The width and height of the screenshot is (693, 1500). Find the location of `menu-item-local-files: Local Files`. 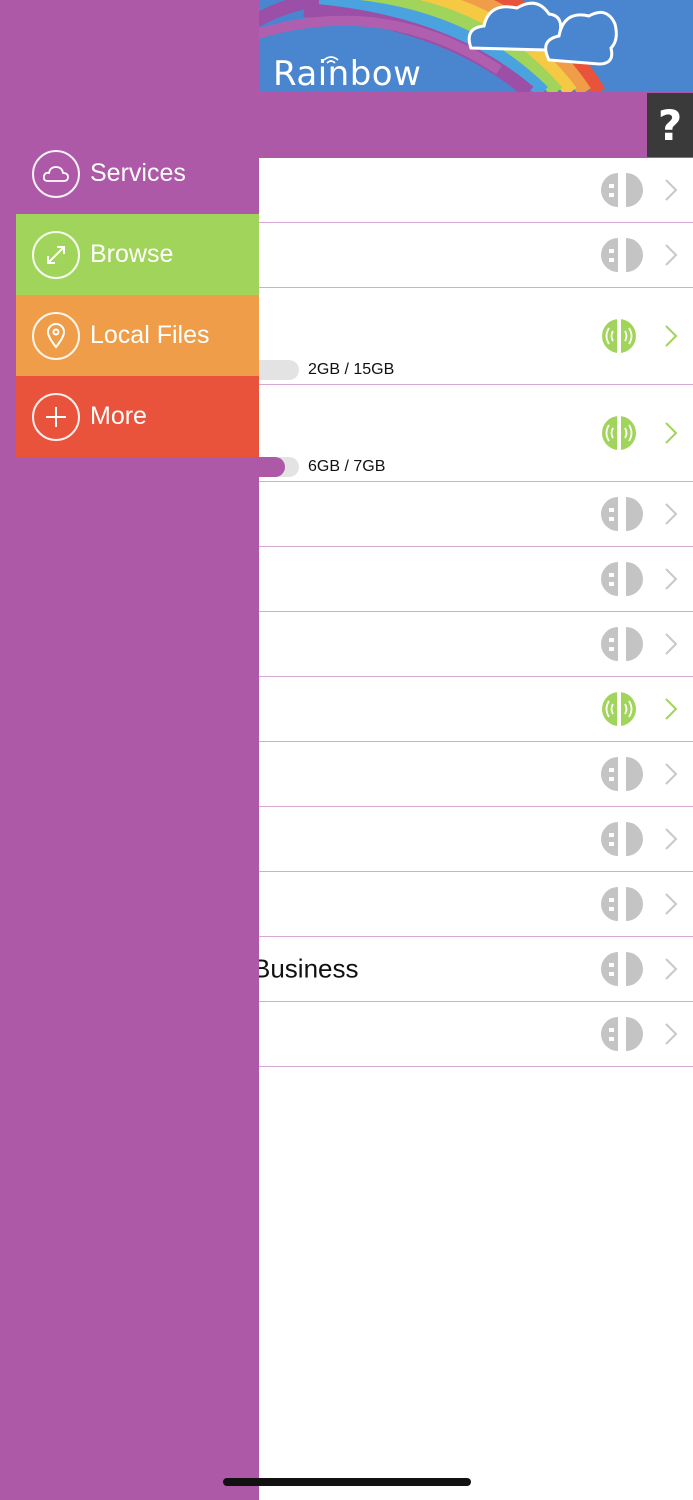

menu-item-local-files: Local Files is located at coordinates (137, 335).